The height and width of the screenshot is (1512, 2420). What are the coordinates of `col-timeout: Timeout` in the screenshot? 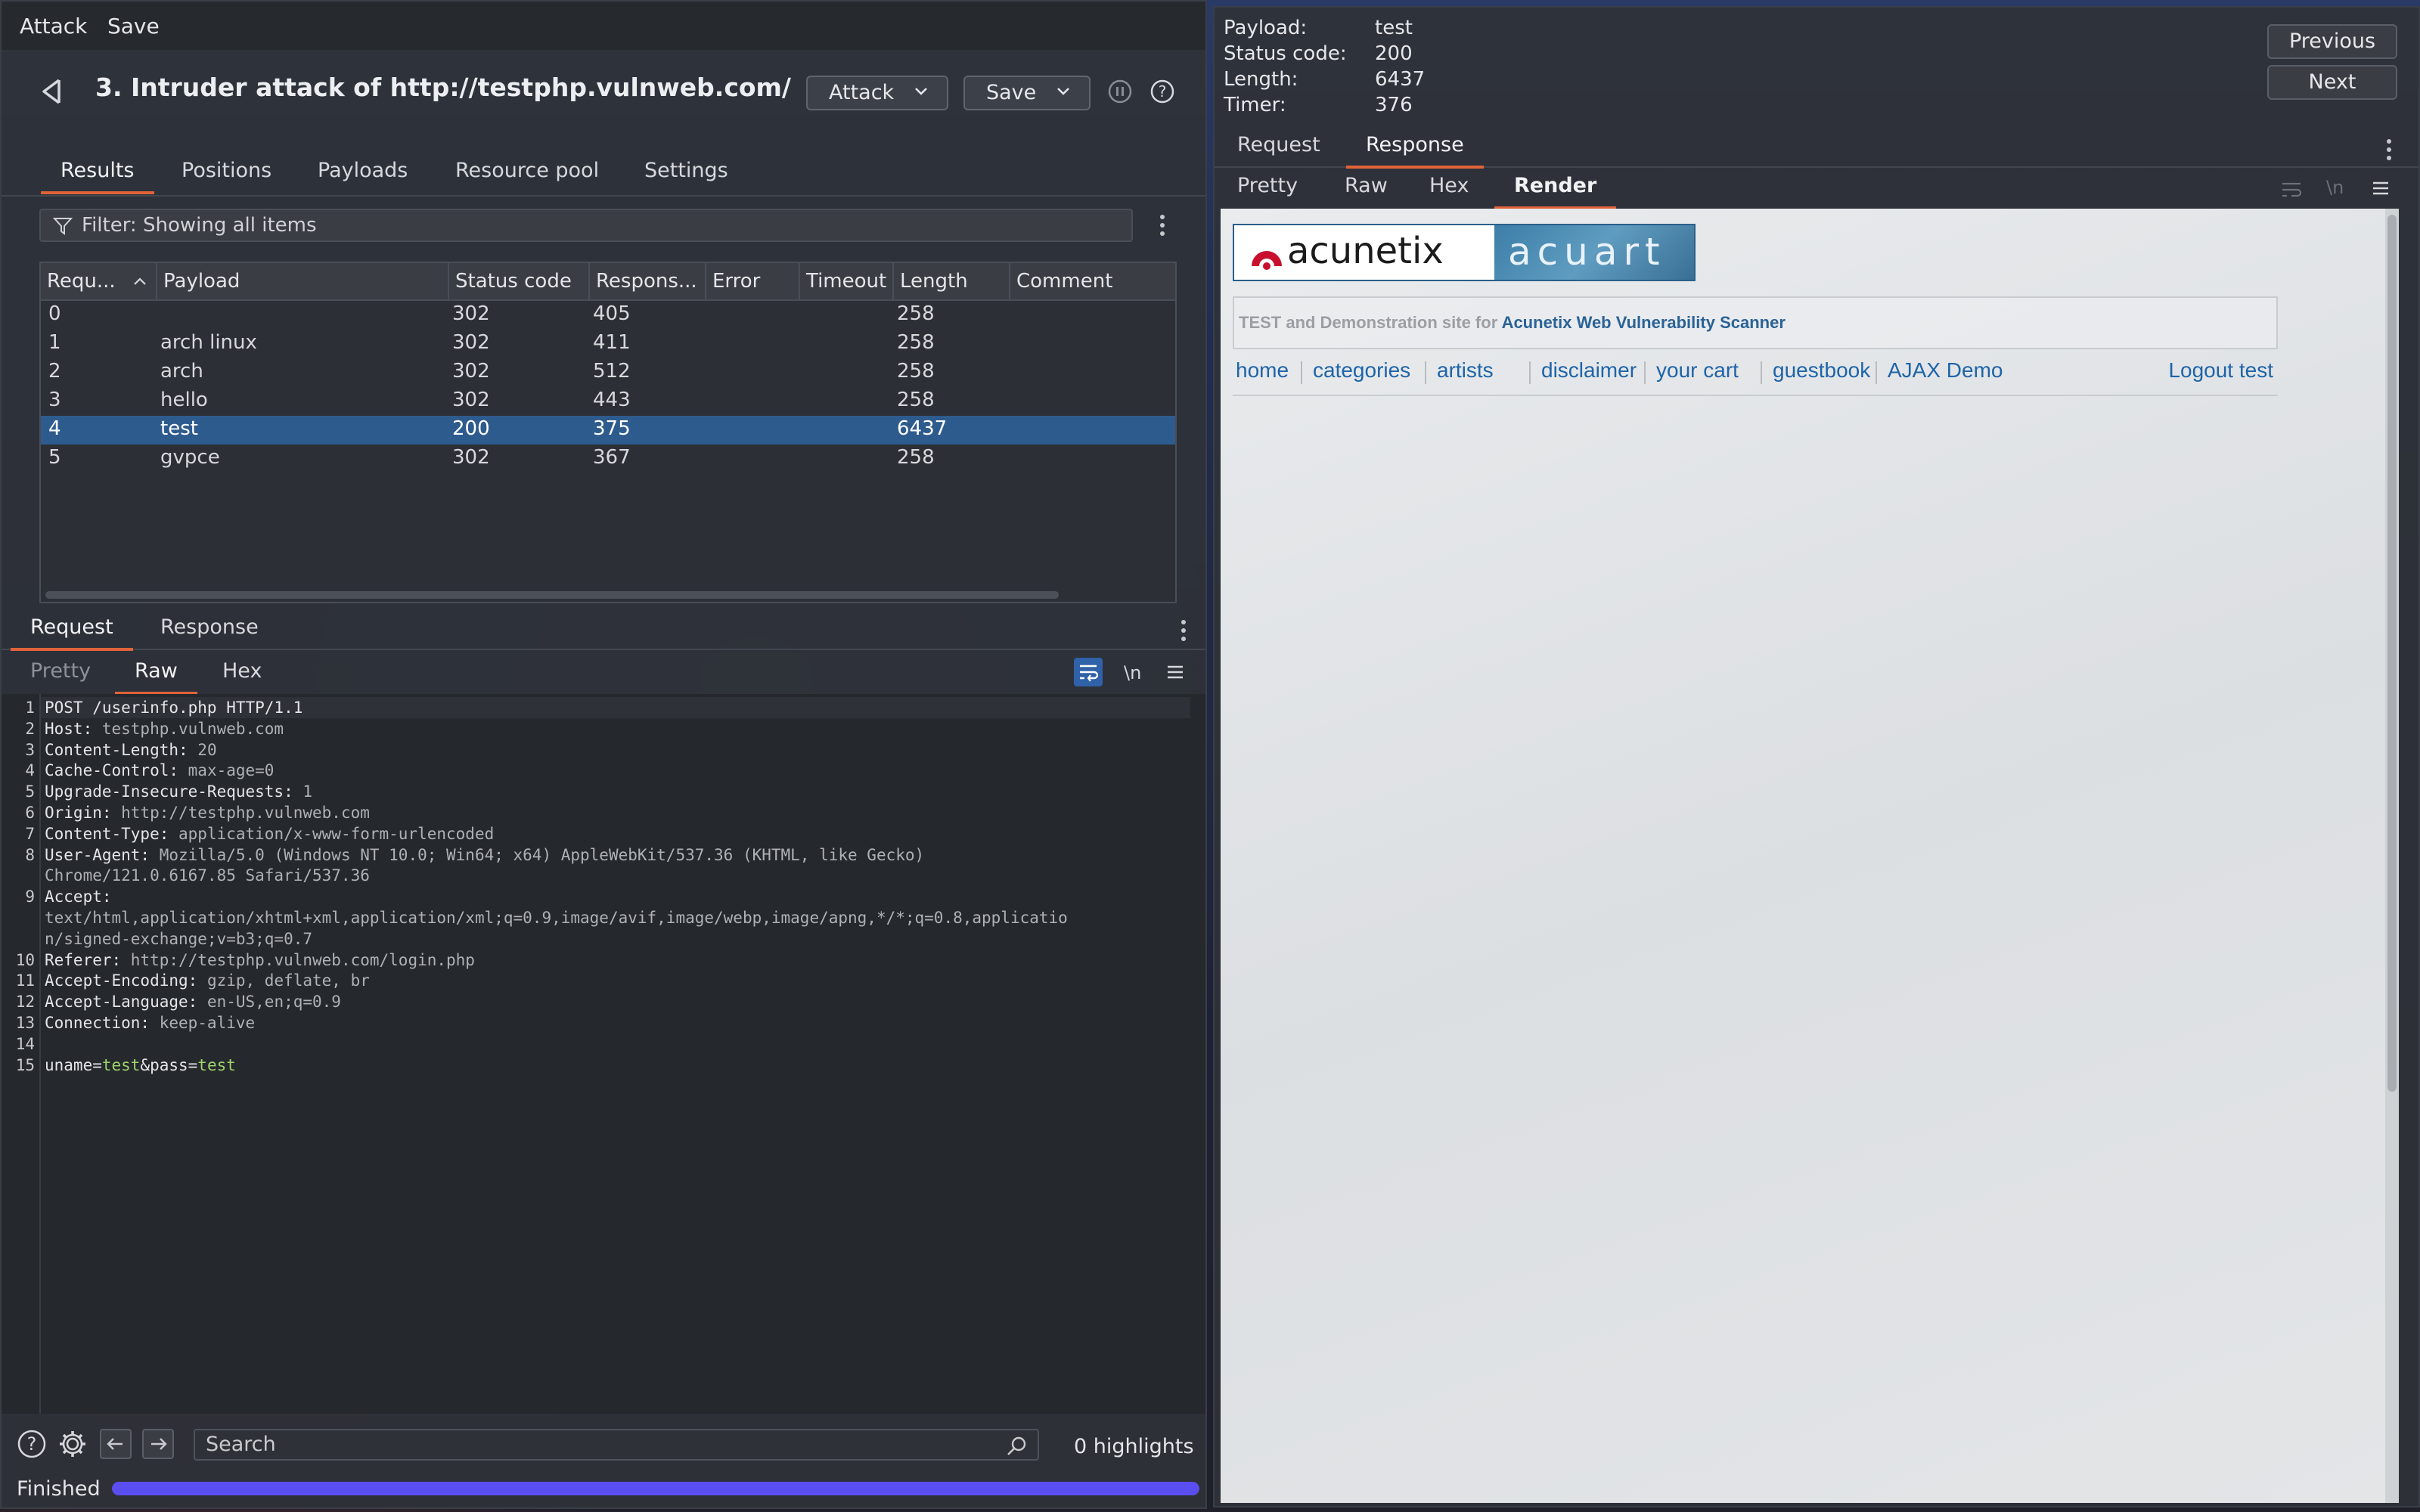 It's located at (847, 281).